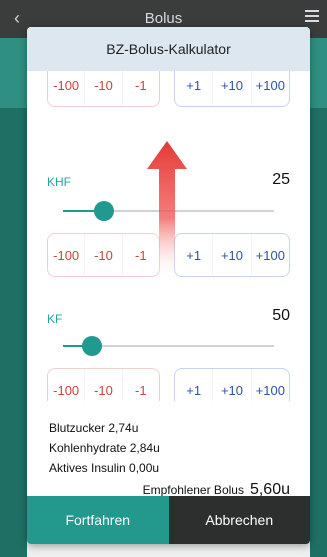 The height and width of the screenshot is (557, 327). What do you see at coordinates (194, 88) in the screenshot?
I see `bz-plus-1-button: +1` at bounding box center [194, 88].